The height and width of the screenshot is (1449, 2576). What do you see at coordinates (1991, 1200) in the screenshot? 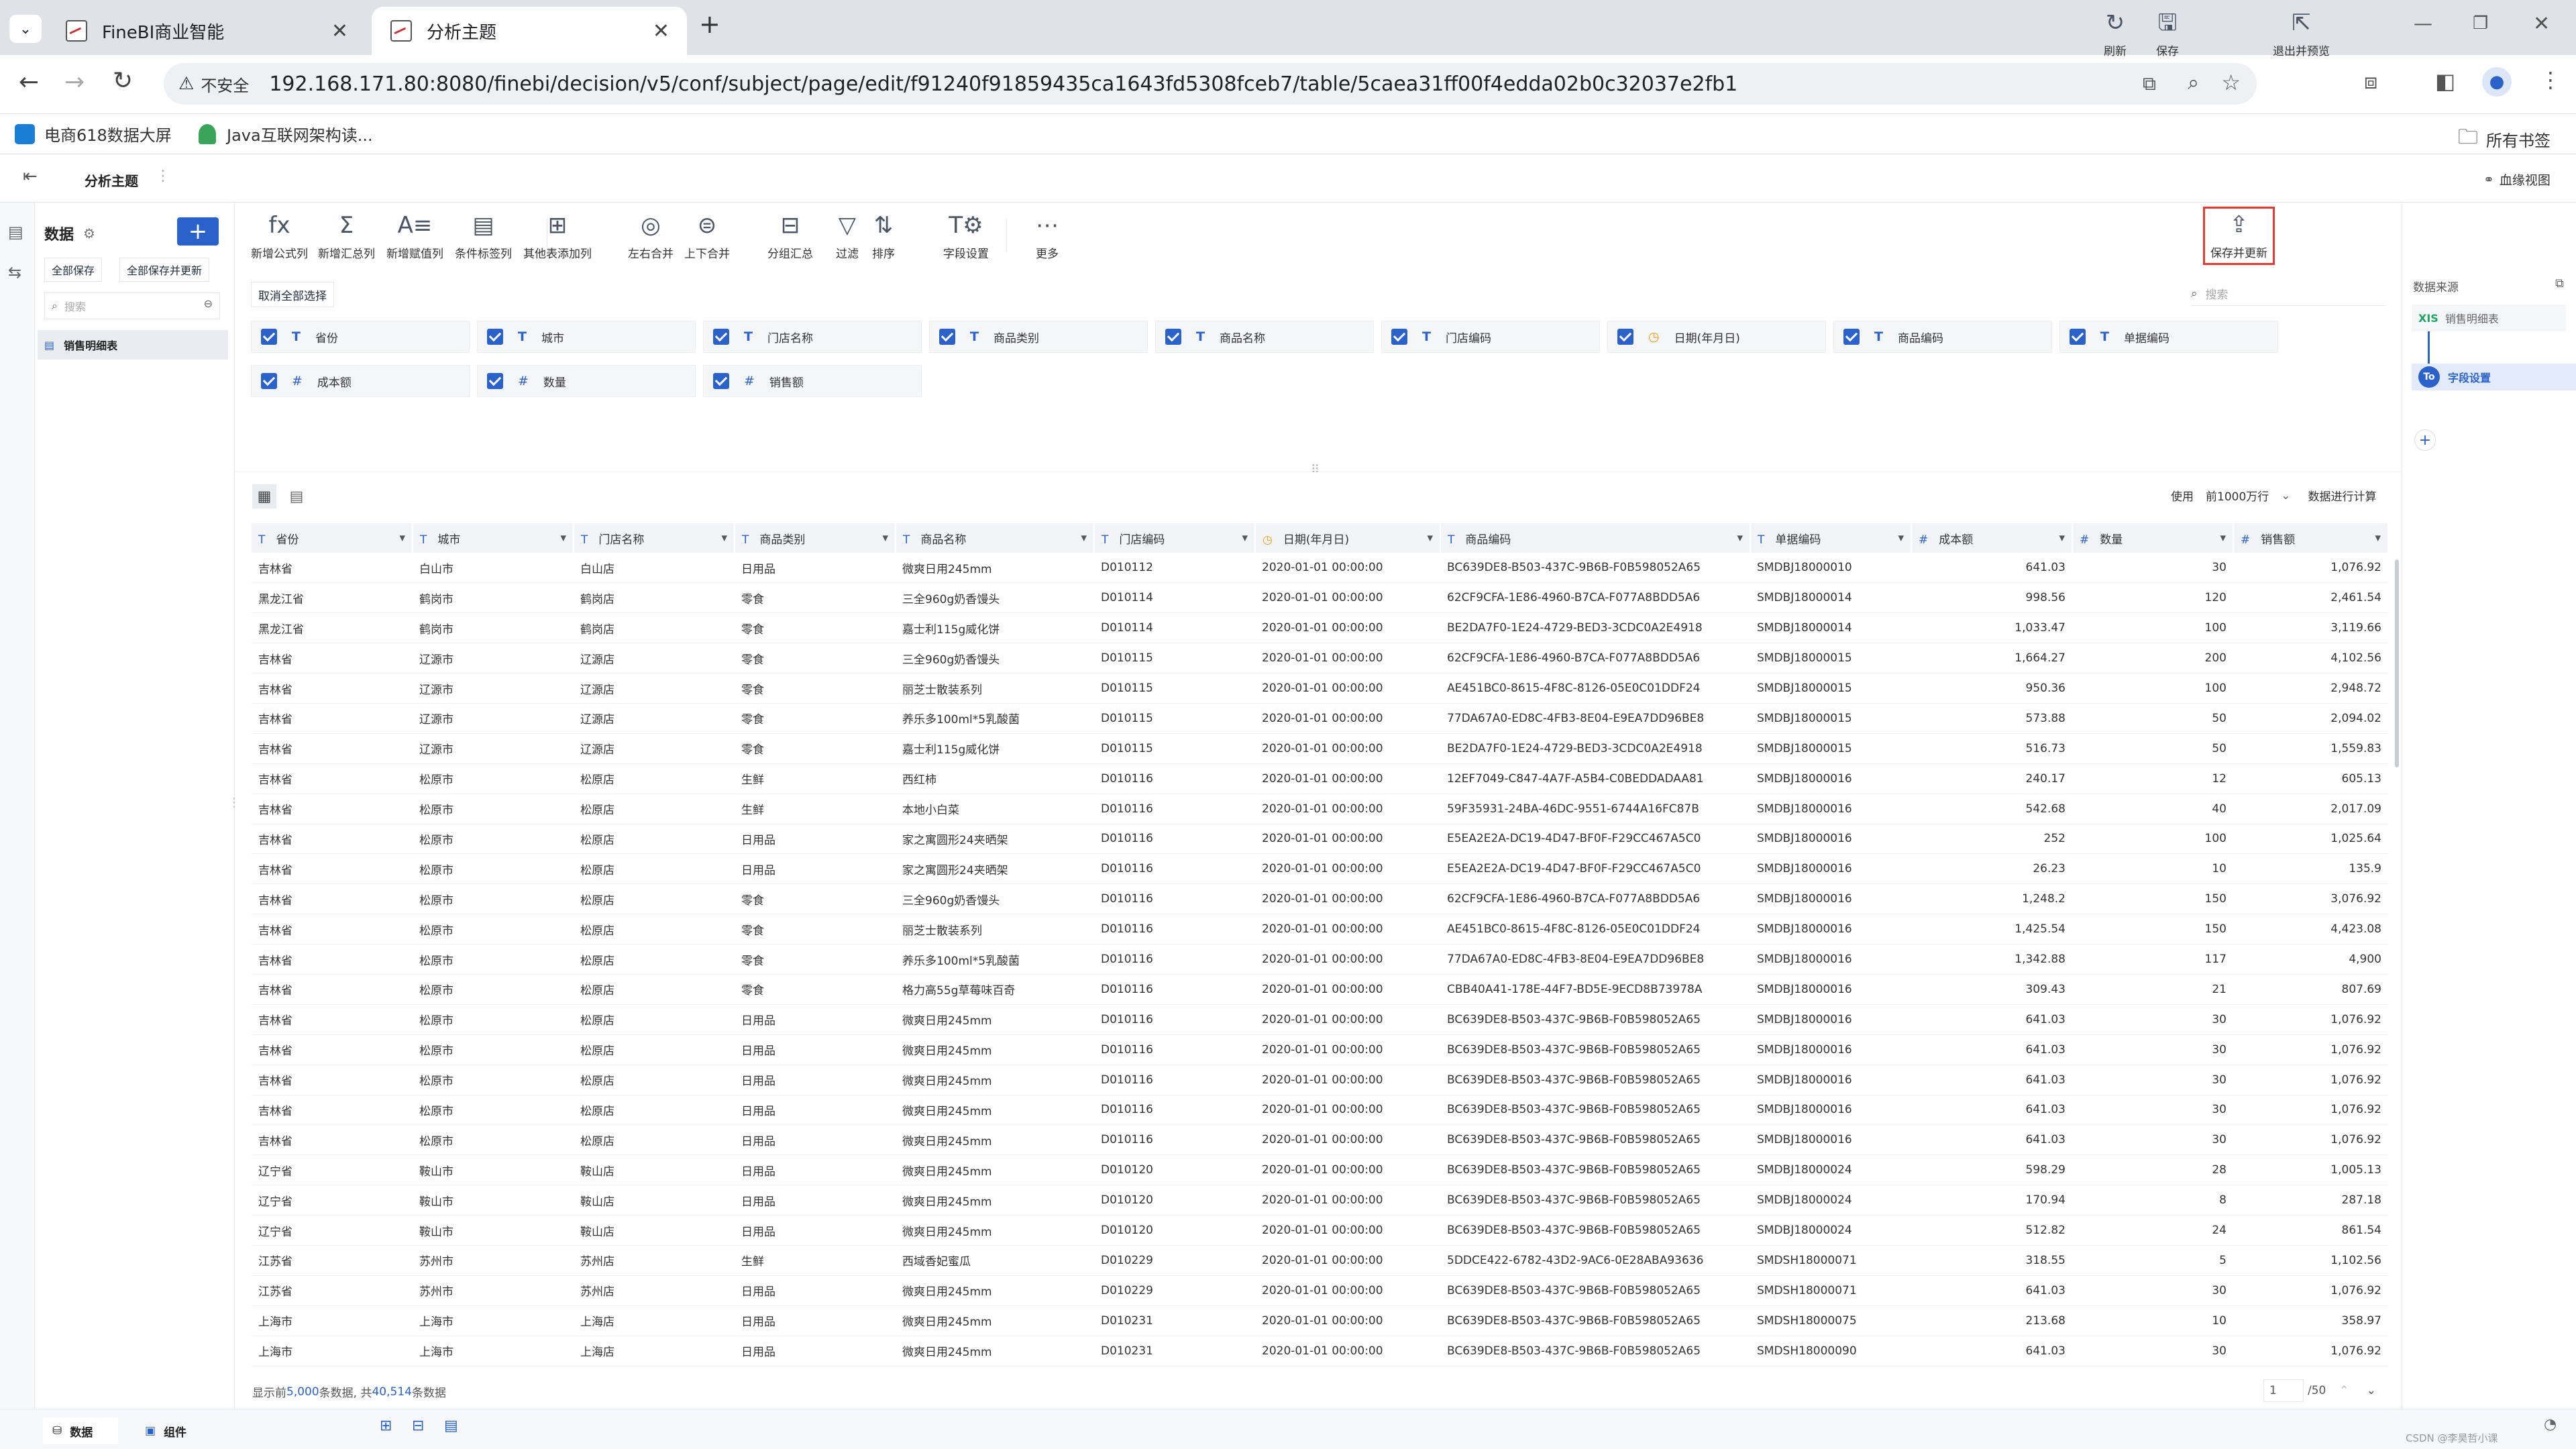
I see `table-cell: 170.94` at bounding box center [1991, 1200].